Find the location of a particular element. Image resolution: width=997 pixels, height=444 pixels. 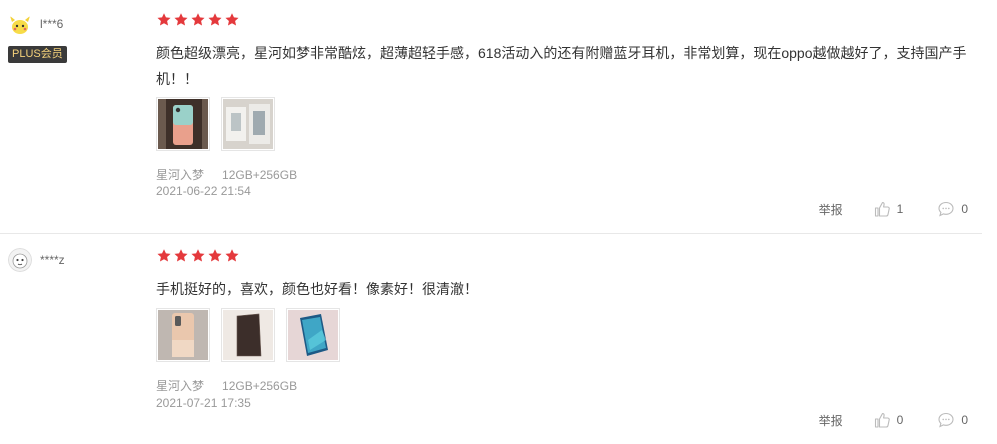

like-count: 0 is located at coordinates (900, 420).